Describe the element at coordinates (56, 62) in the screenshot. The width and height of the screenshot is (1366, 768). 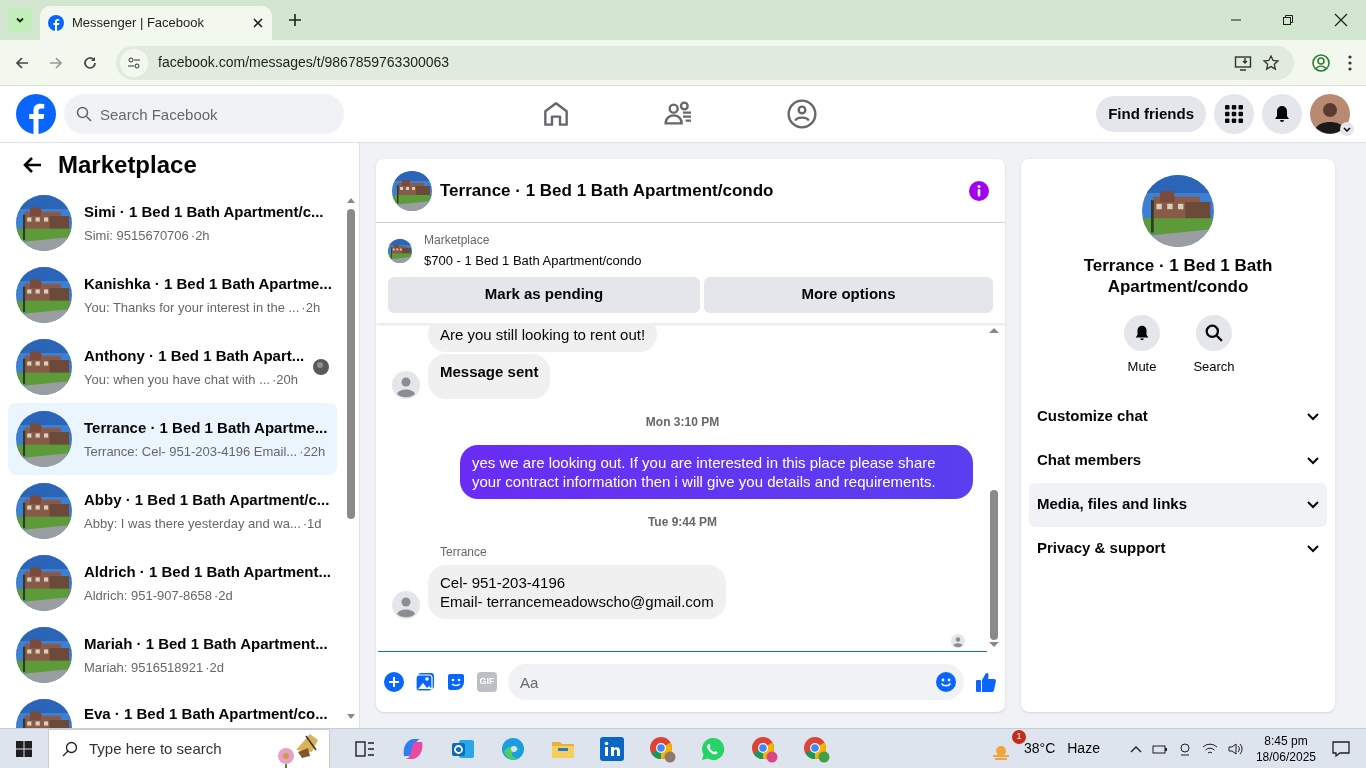
I see `forward-icon` at that location.